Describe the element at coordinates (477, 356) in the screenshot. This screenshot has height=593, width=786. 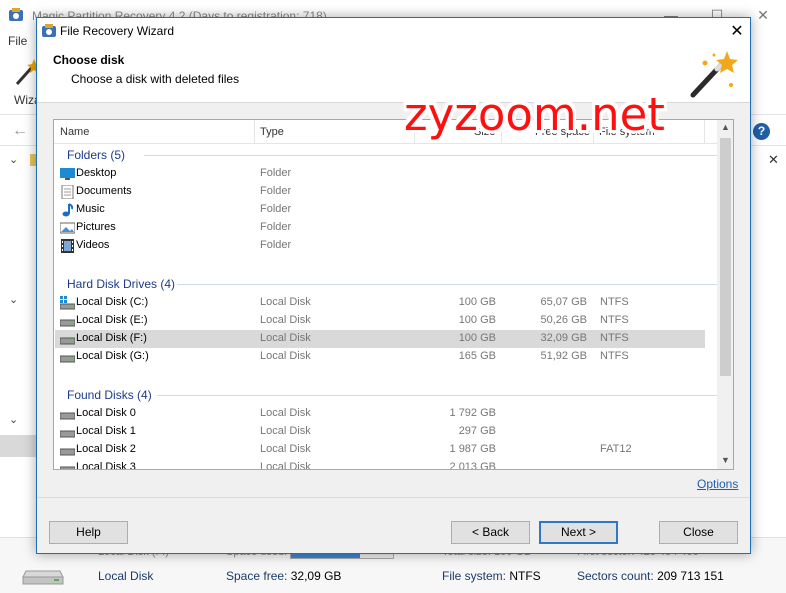
I see `item-size: 165 GB` at that location.